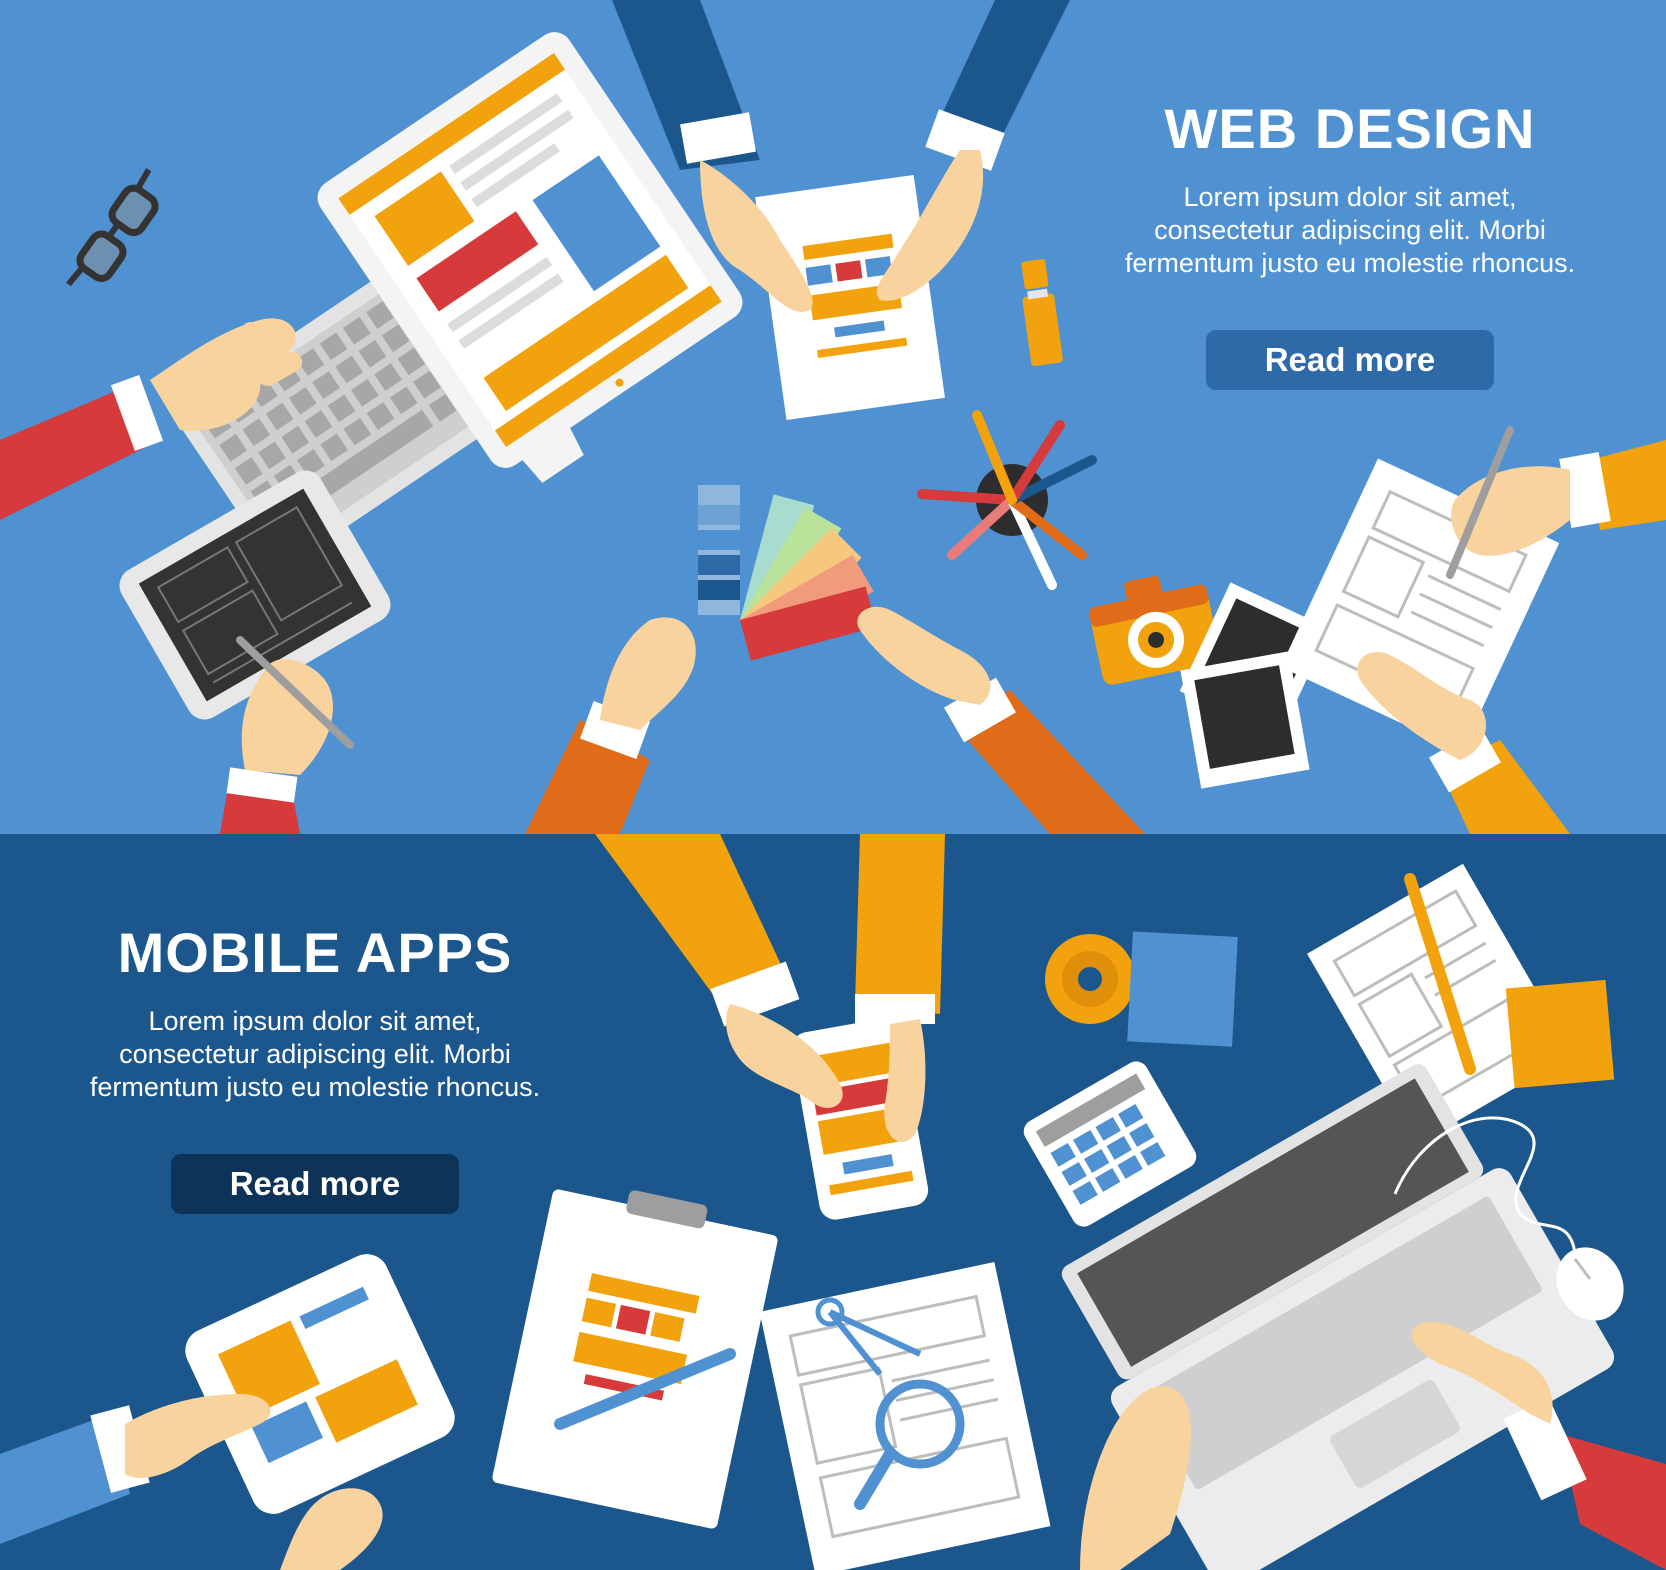  I want to click on highlighter-icon, so click(1042, 313).